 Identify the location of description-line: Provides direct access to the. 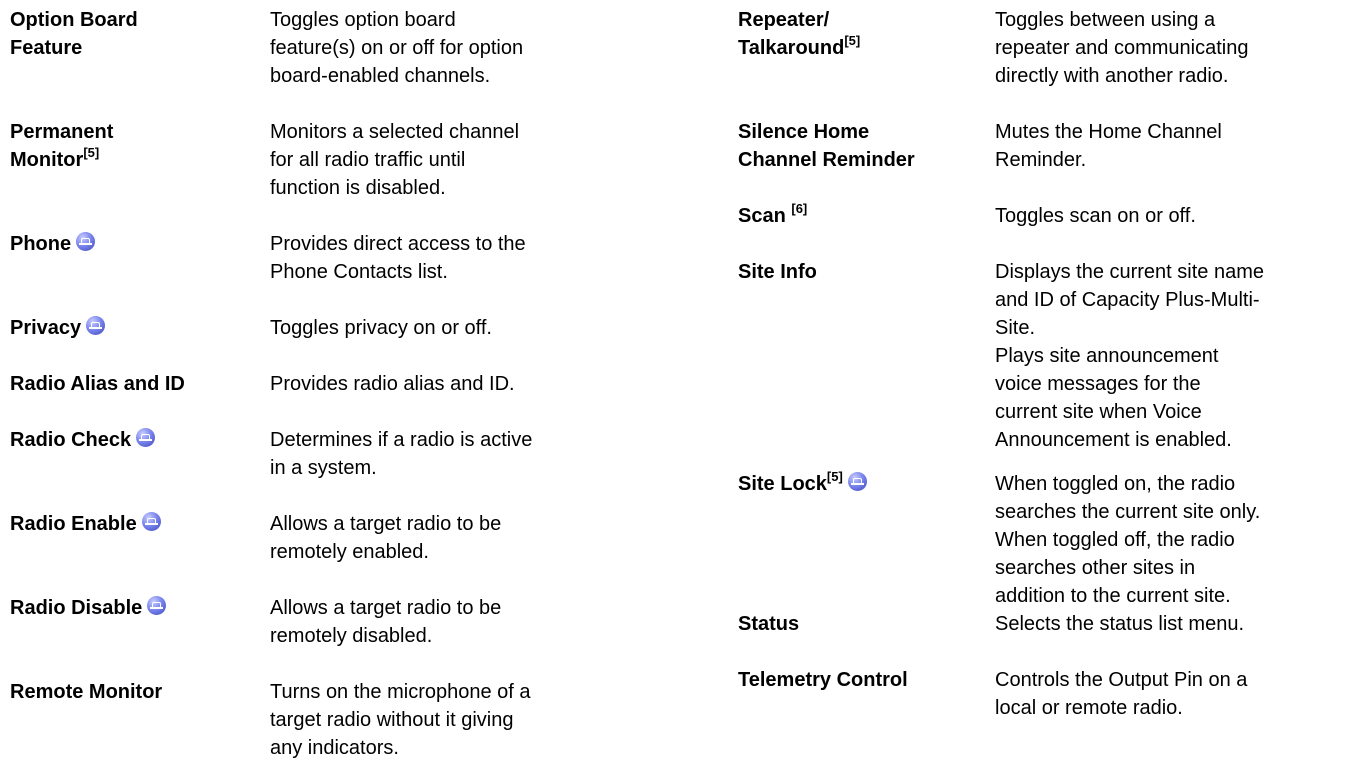
(398, 244).